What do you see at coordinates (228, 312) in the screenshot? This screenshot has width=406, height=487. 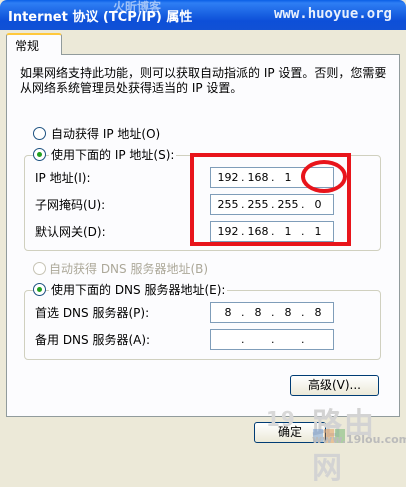 I see `pdns-octet-1: 8` at bounding box center [228, 312].